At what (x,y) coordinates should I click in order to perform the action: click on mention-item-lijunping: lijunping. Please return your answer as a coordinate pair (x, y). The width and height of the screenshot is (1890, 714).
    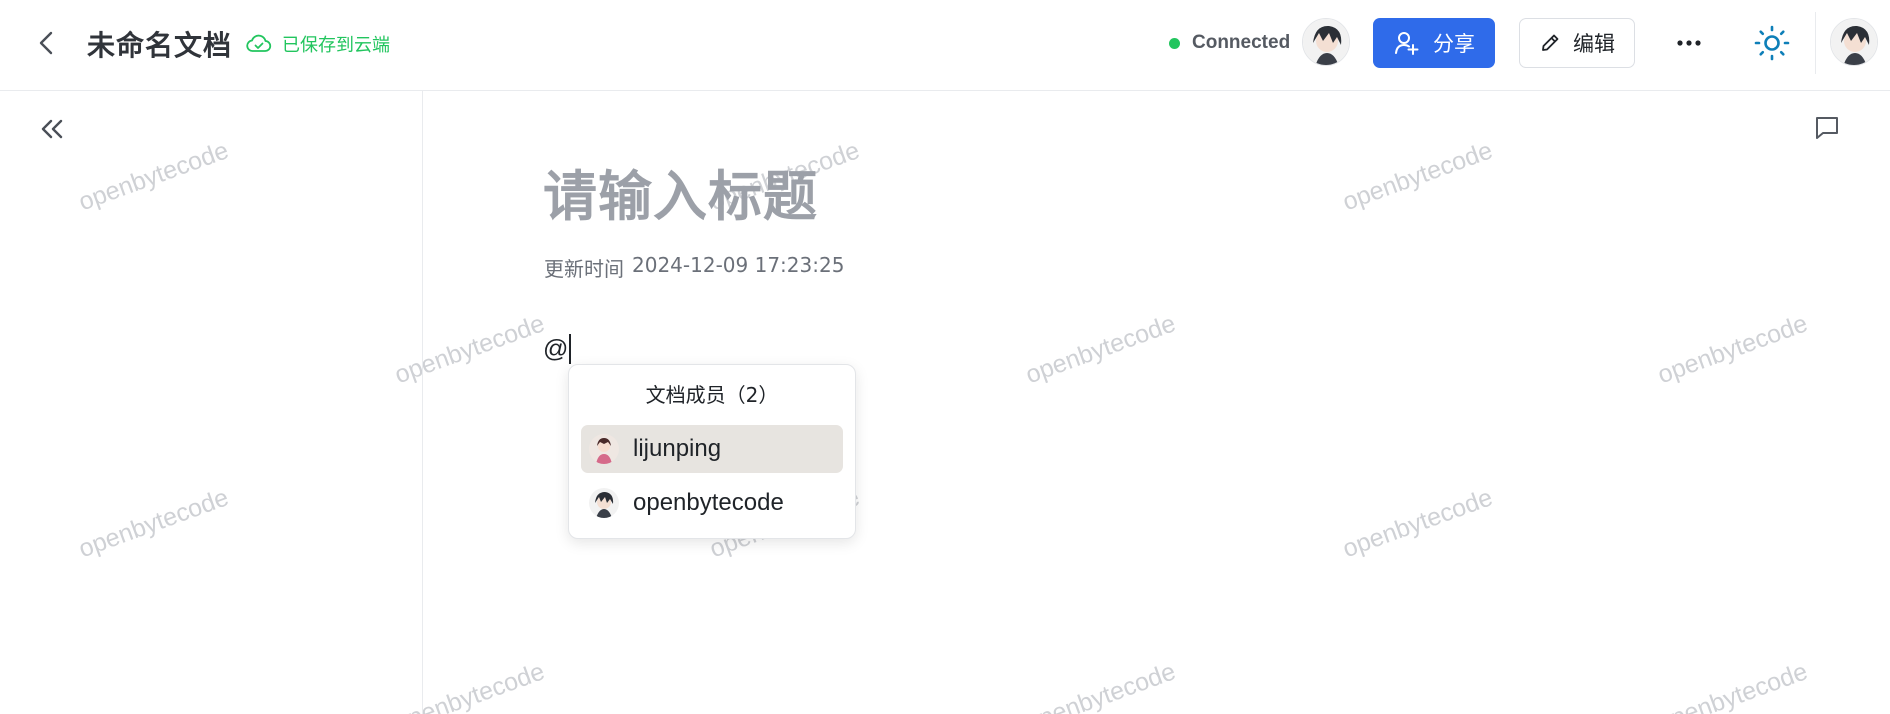
    Looking at the image, I should click on (712, 449).